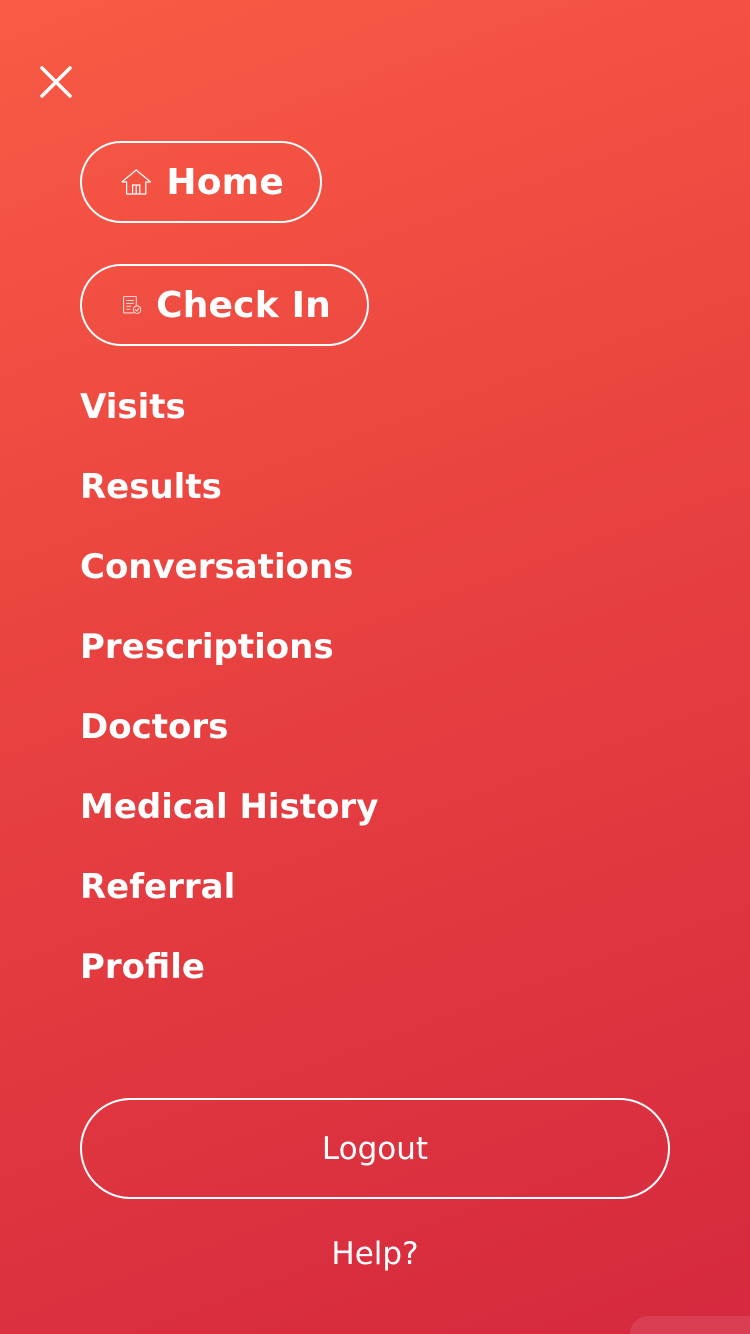 The height and width of the screenshot is (1334, 750). I want to click on menu-item-results: Results, so click(229, 487).